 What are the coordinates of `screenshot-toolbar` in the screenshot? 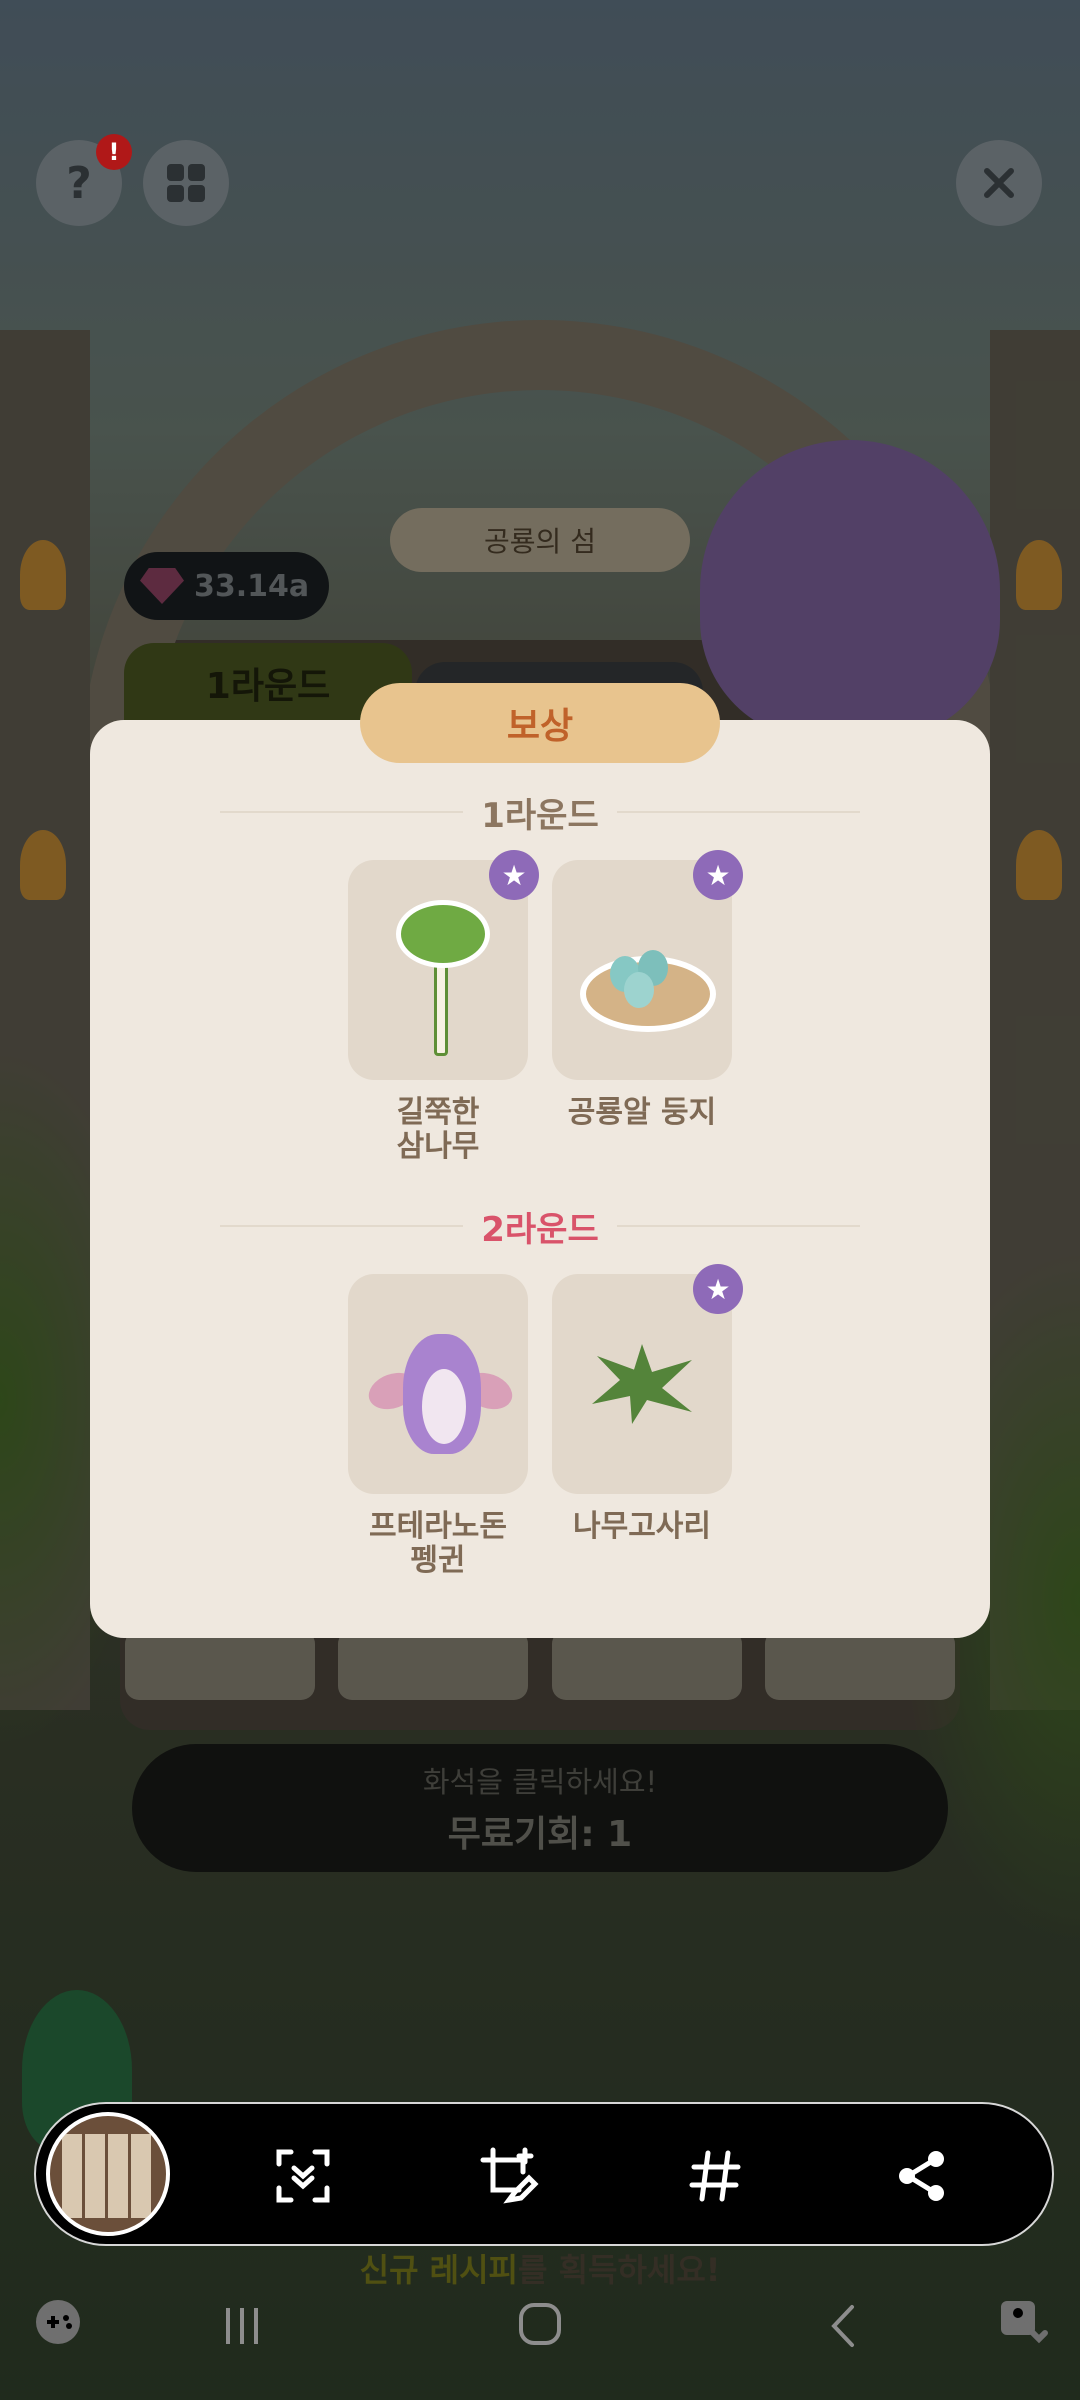 It's located at (544, 2174).